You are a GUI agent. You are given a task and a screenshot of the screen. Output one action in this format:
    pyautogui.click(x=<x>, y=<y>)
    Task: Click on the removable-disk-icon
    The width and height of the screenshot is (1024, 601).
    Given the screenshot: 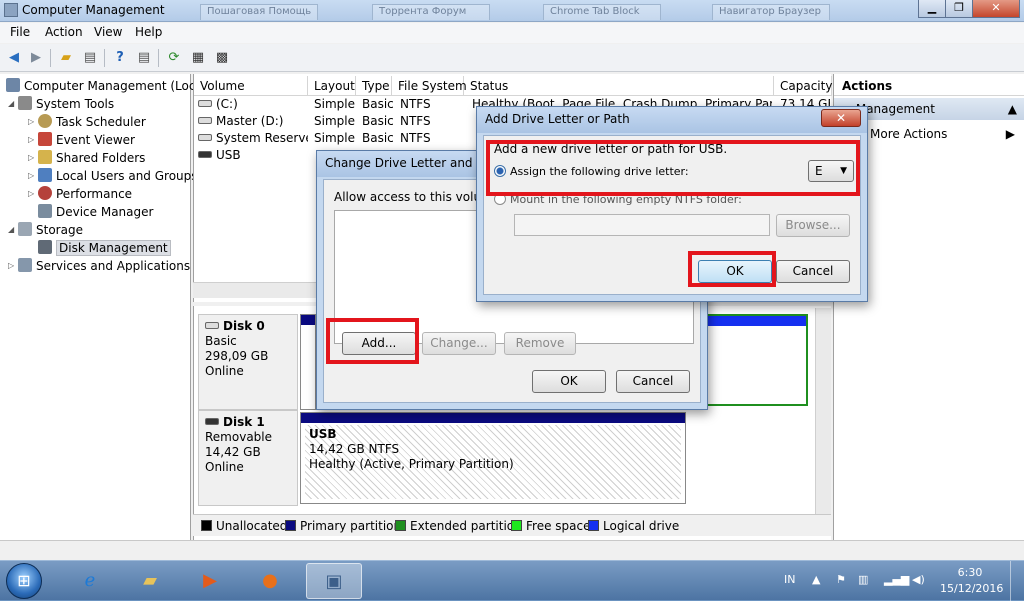 What is the action you would take?
    pyautogui.click(x=212, y=421)
    